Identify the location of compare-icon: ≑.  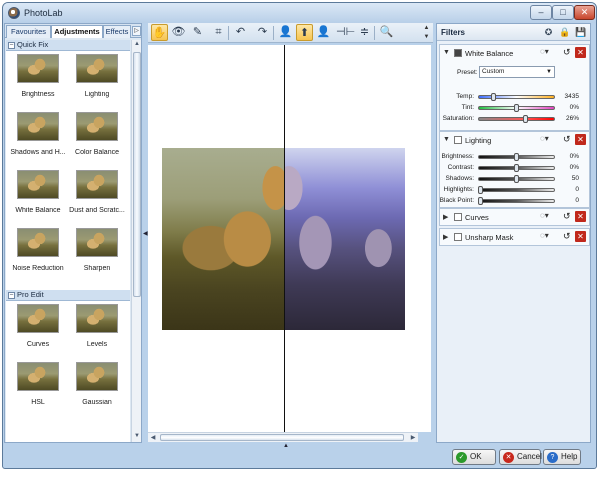
(364, 32).